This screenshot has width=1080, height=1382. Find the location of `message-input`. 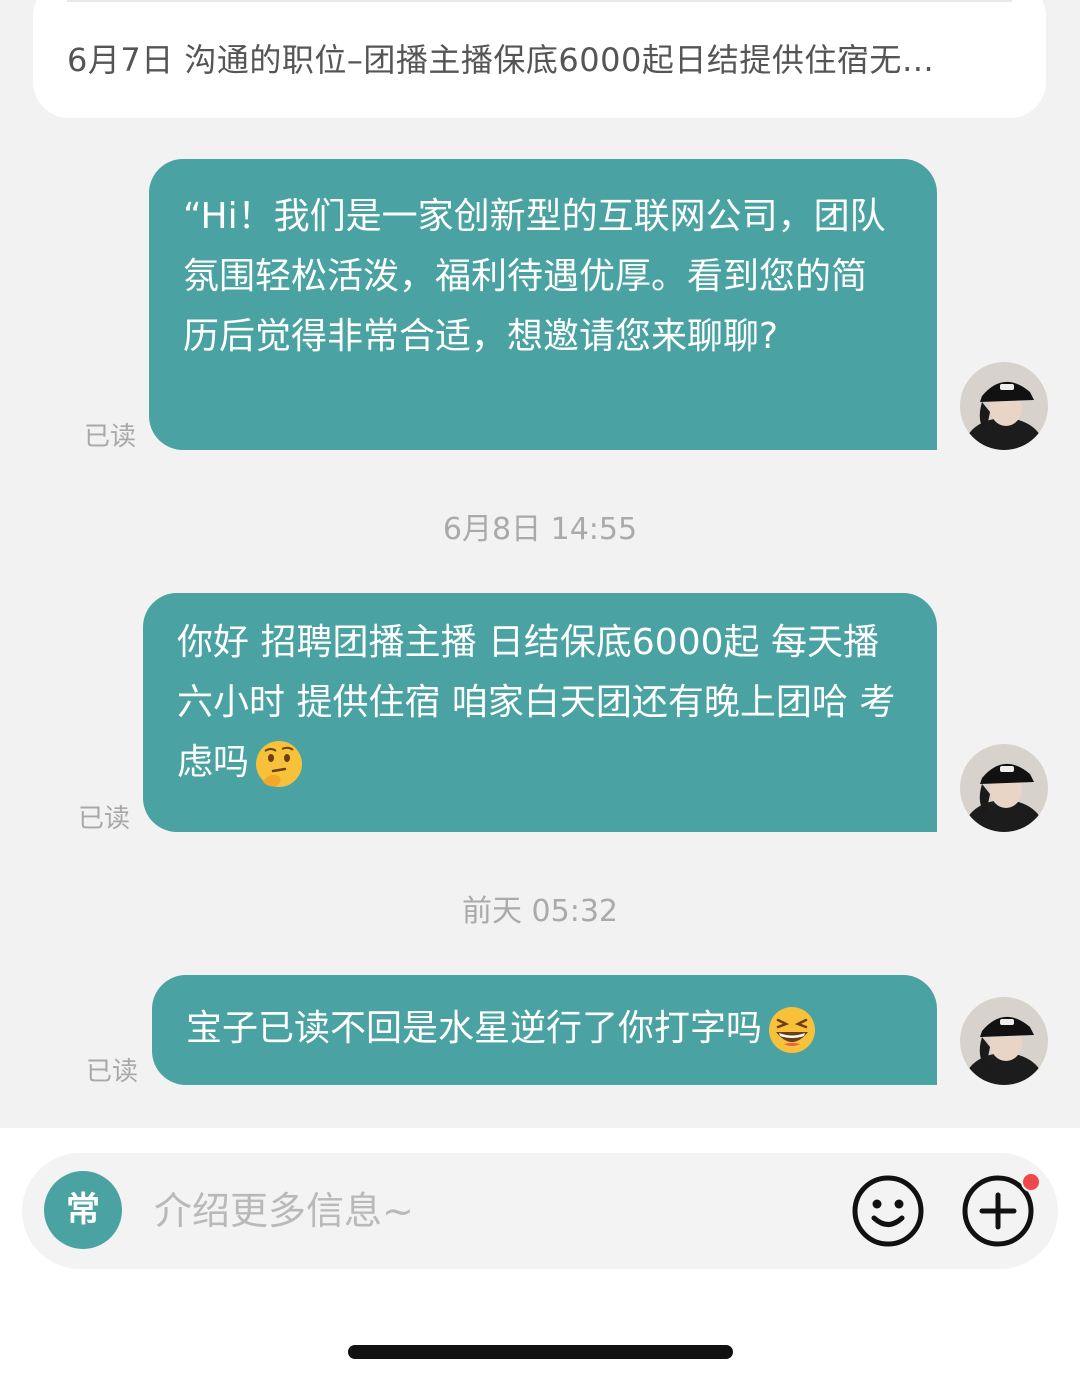

message-input is located at coordinates (494, 1211).